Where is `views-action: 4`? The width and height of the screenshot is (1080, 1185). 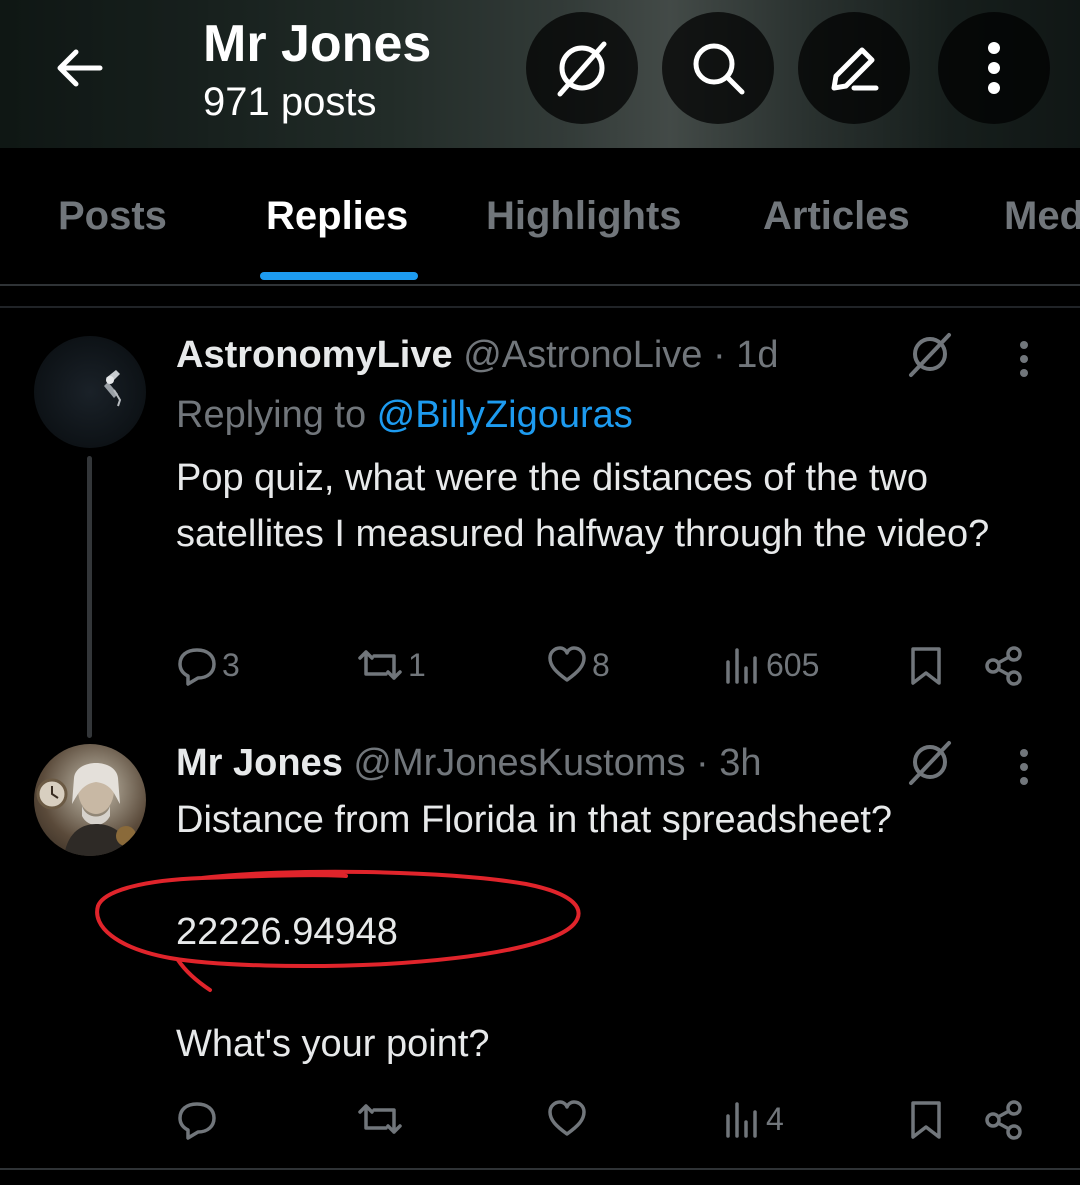
views-action: 4 is located at coordinates (754, 1119).